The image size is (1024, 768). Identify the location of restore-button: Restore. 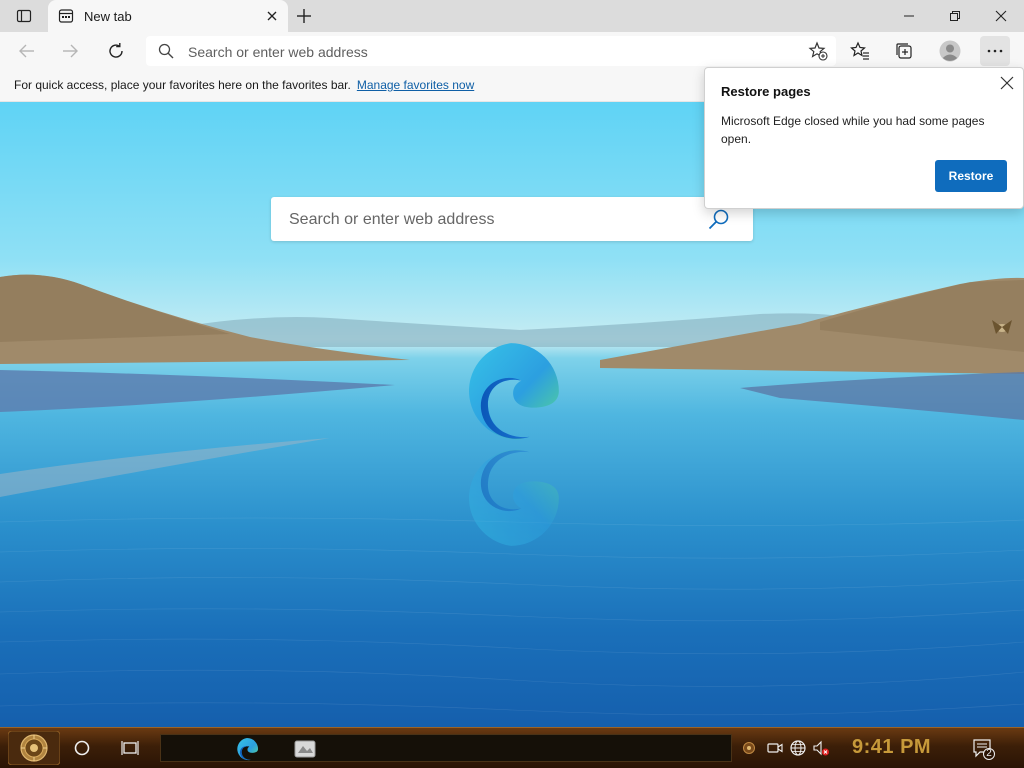
(971, 176).